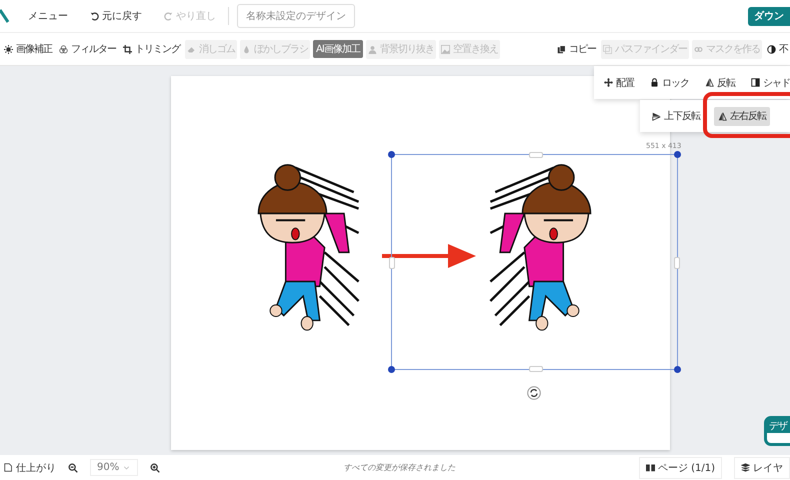 The height and width of the screenshot is (480, 790). Describe the element at coordinates (561, 49) in the screenshot. I see `copy-icon` at that location.